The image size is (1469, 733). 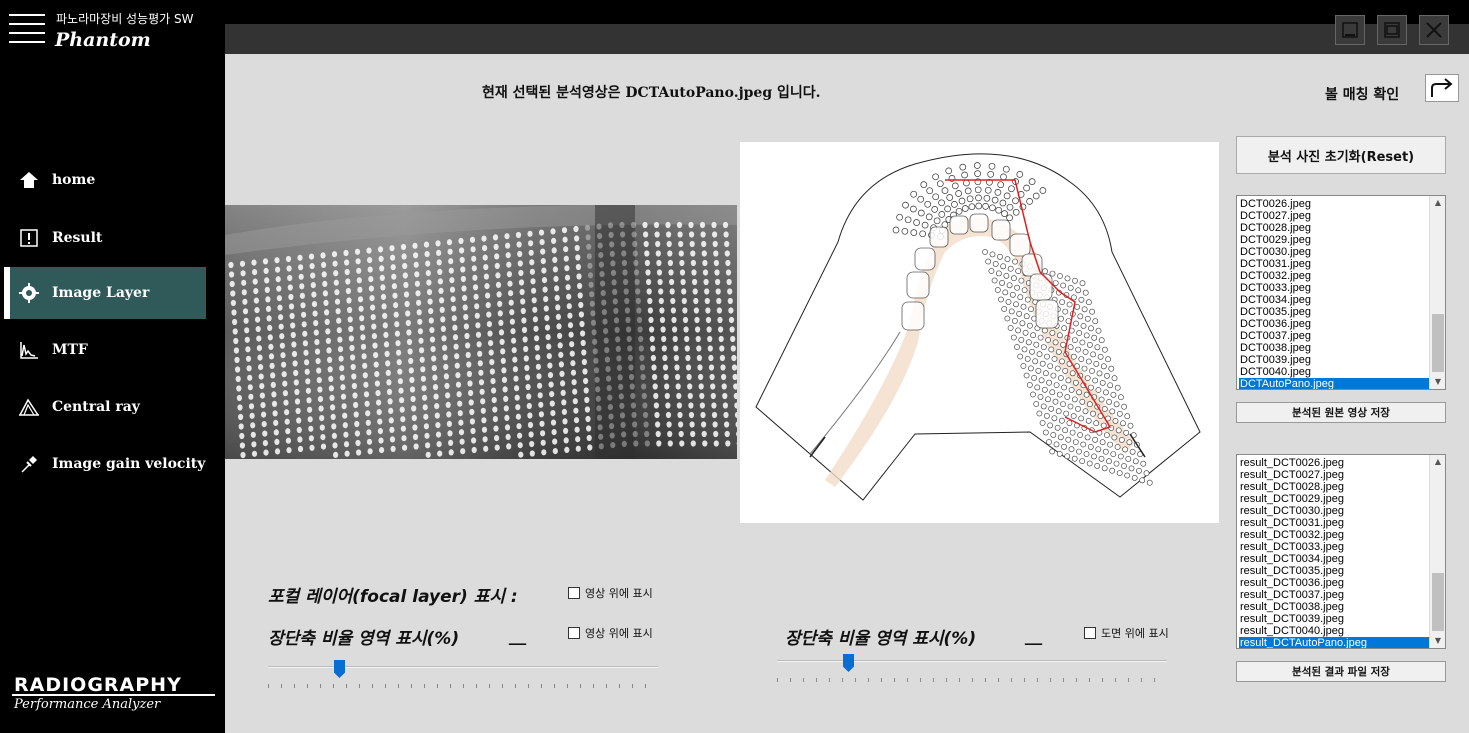 I want to click on list-item: DCTAutoPano.jpeg, so click(x=1334, y=383).